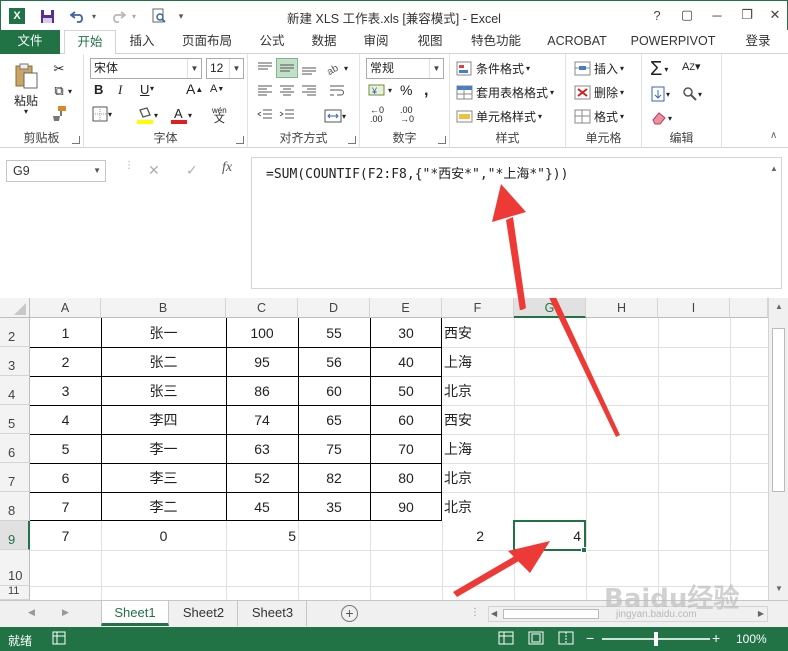  Describe the element at coordinates (272, 42) in the screenshot. I see `tab-formulas: 公式` at that location.